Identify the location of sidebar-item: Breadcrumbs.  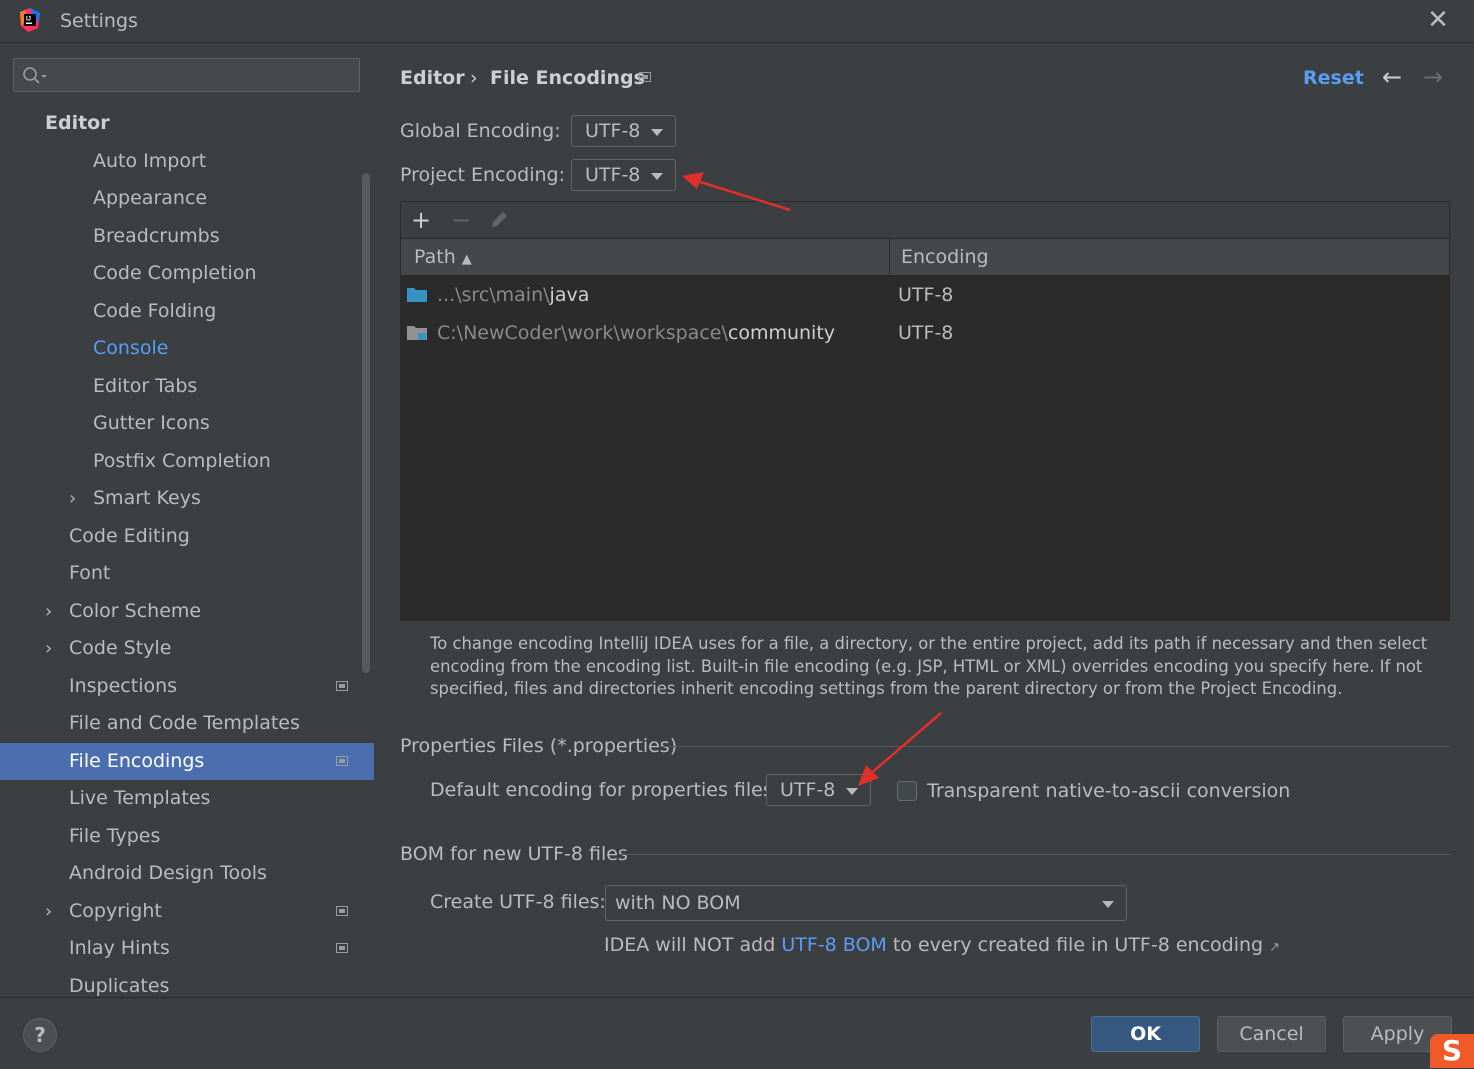
(187, 236).